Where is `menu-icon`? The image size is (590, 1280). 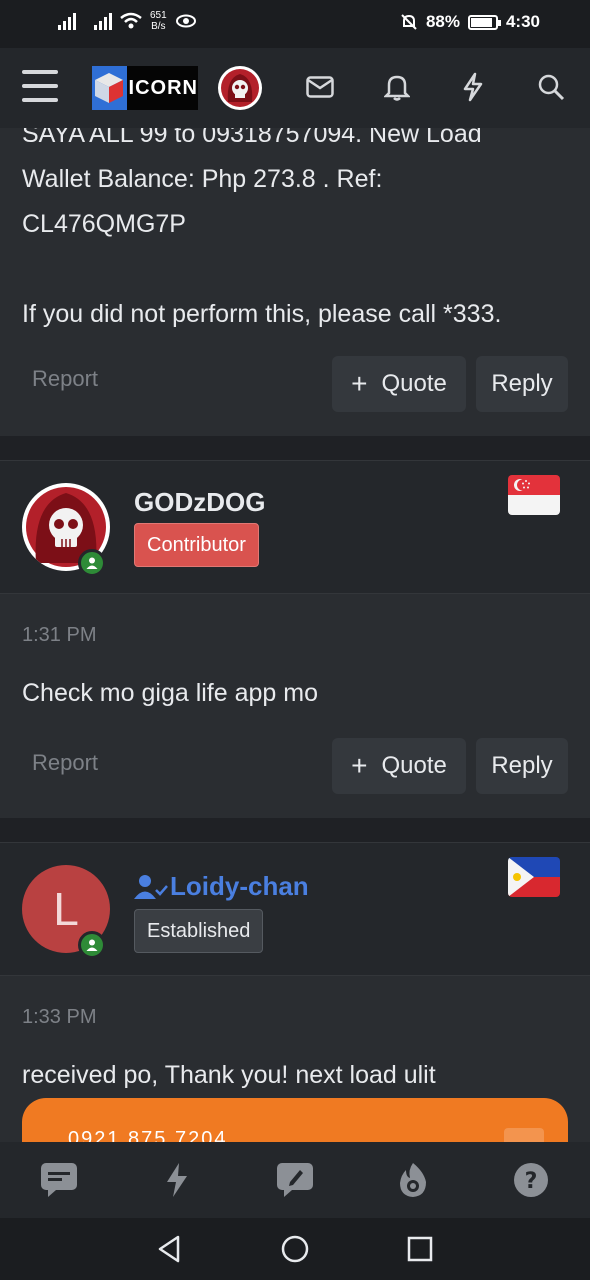
menu-icon is located at coordinates (40, 86).